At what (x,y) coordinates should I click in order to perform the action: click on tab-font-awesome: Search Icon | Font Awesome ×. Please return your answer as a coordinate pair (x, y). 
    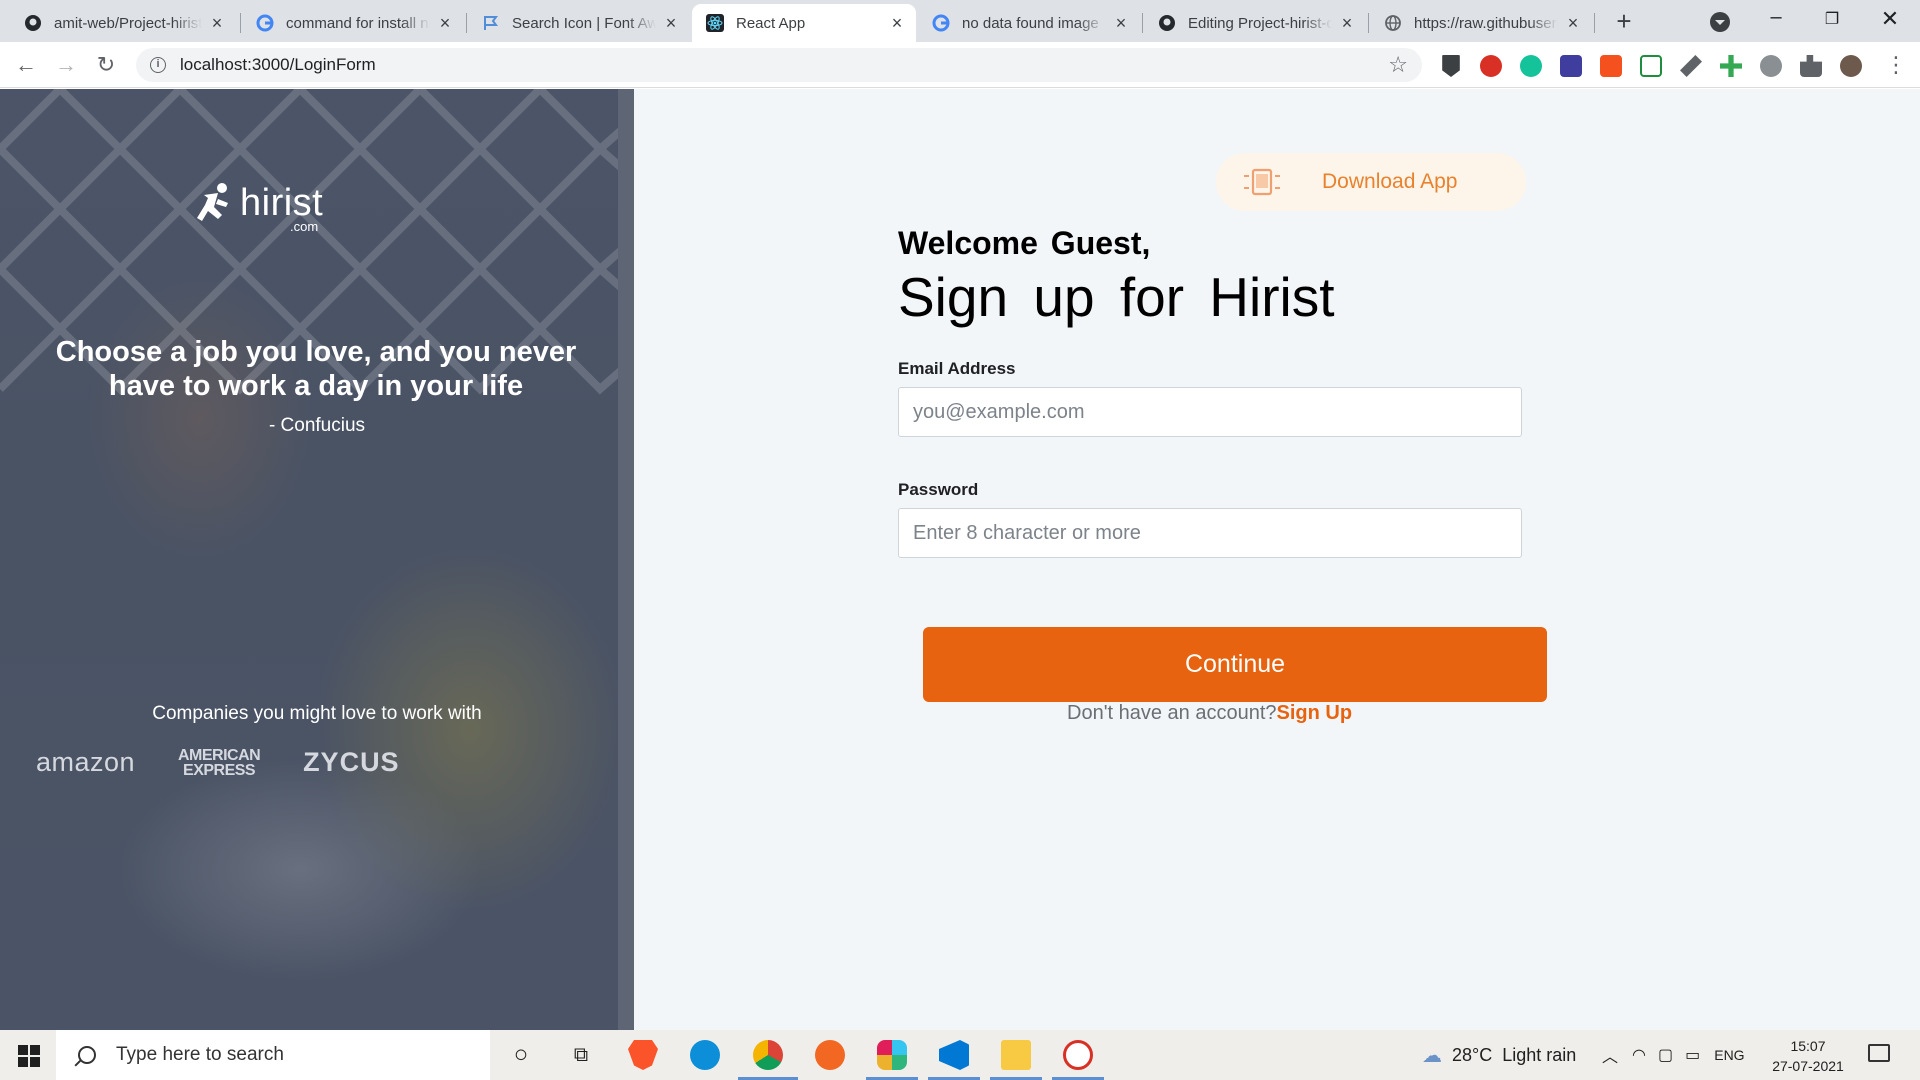
    Looking at the image, I should click on (579, 23).